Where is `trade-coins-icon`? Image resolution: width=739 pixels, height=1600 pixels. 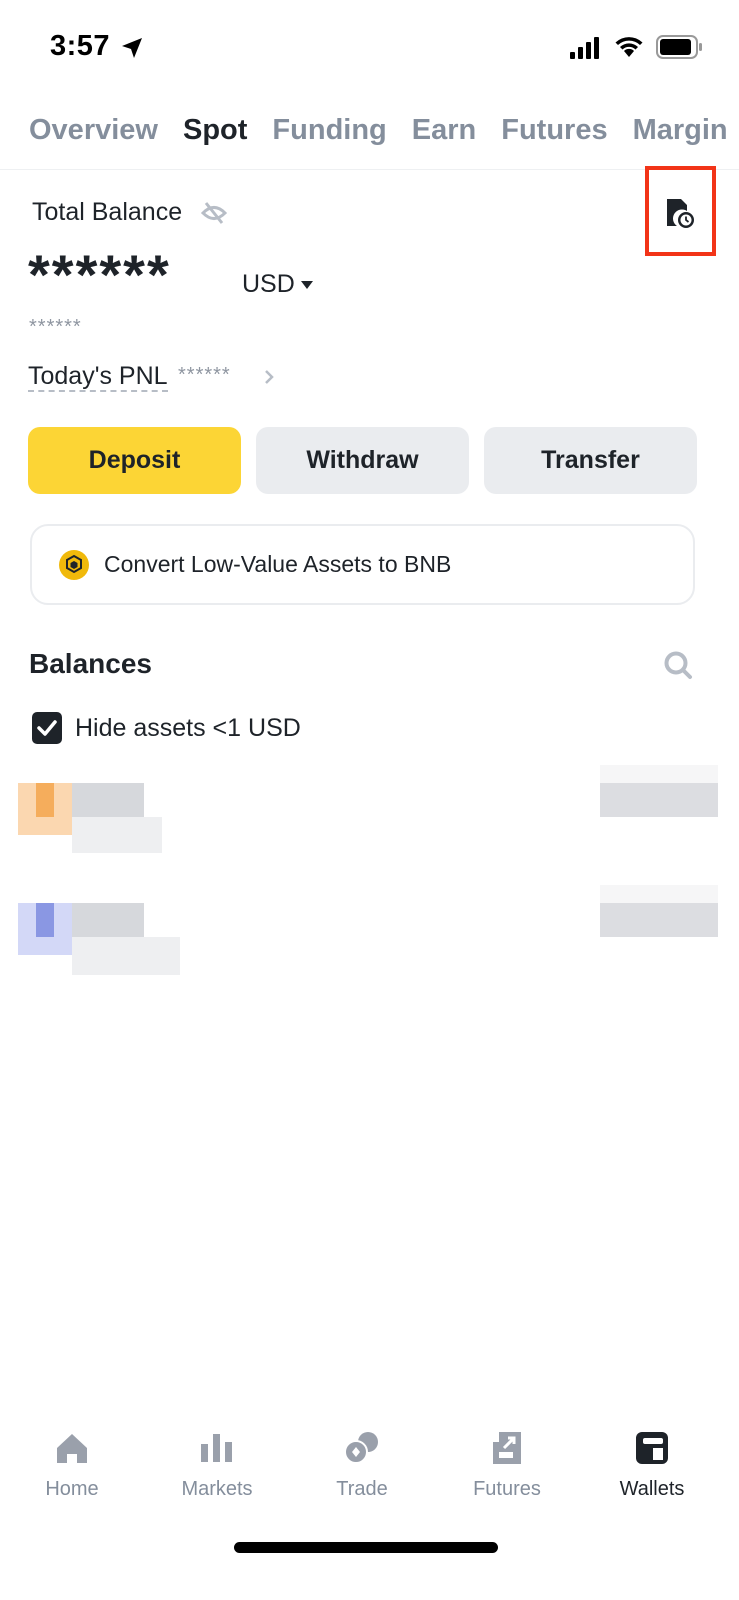
trade-coins-icon is located at coordinates (361, 1448).